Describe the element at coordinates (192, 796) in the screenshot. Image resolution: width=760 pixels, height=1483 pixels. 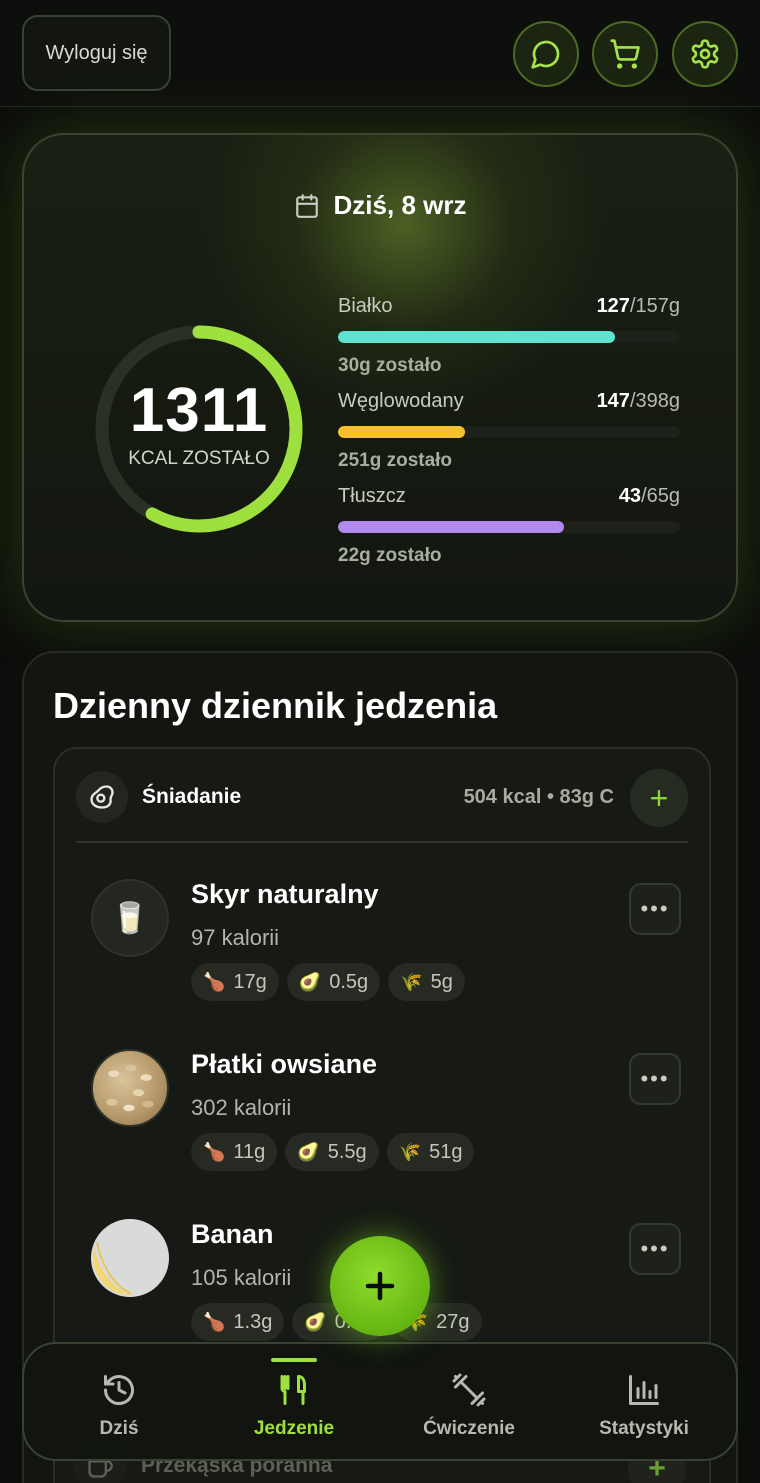
I see `meal-name: Śniadanie` at that location.